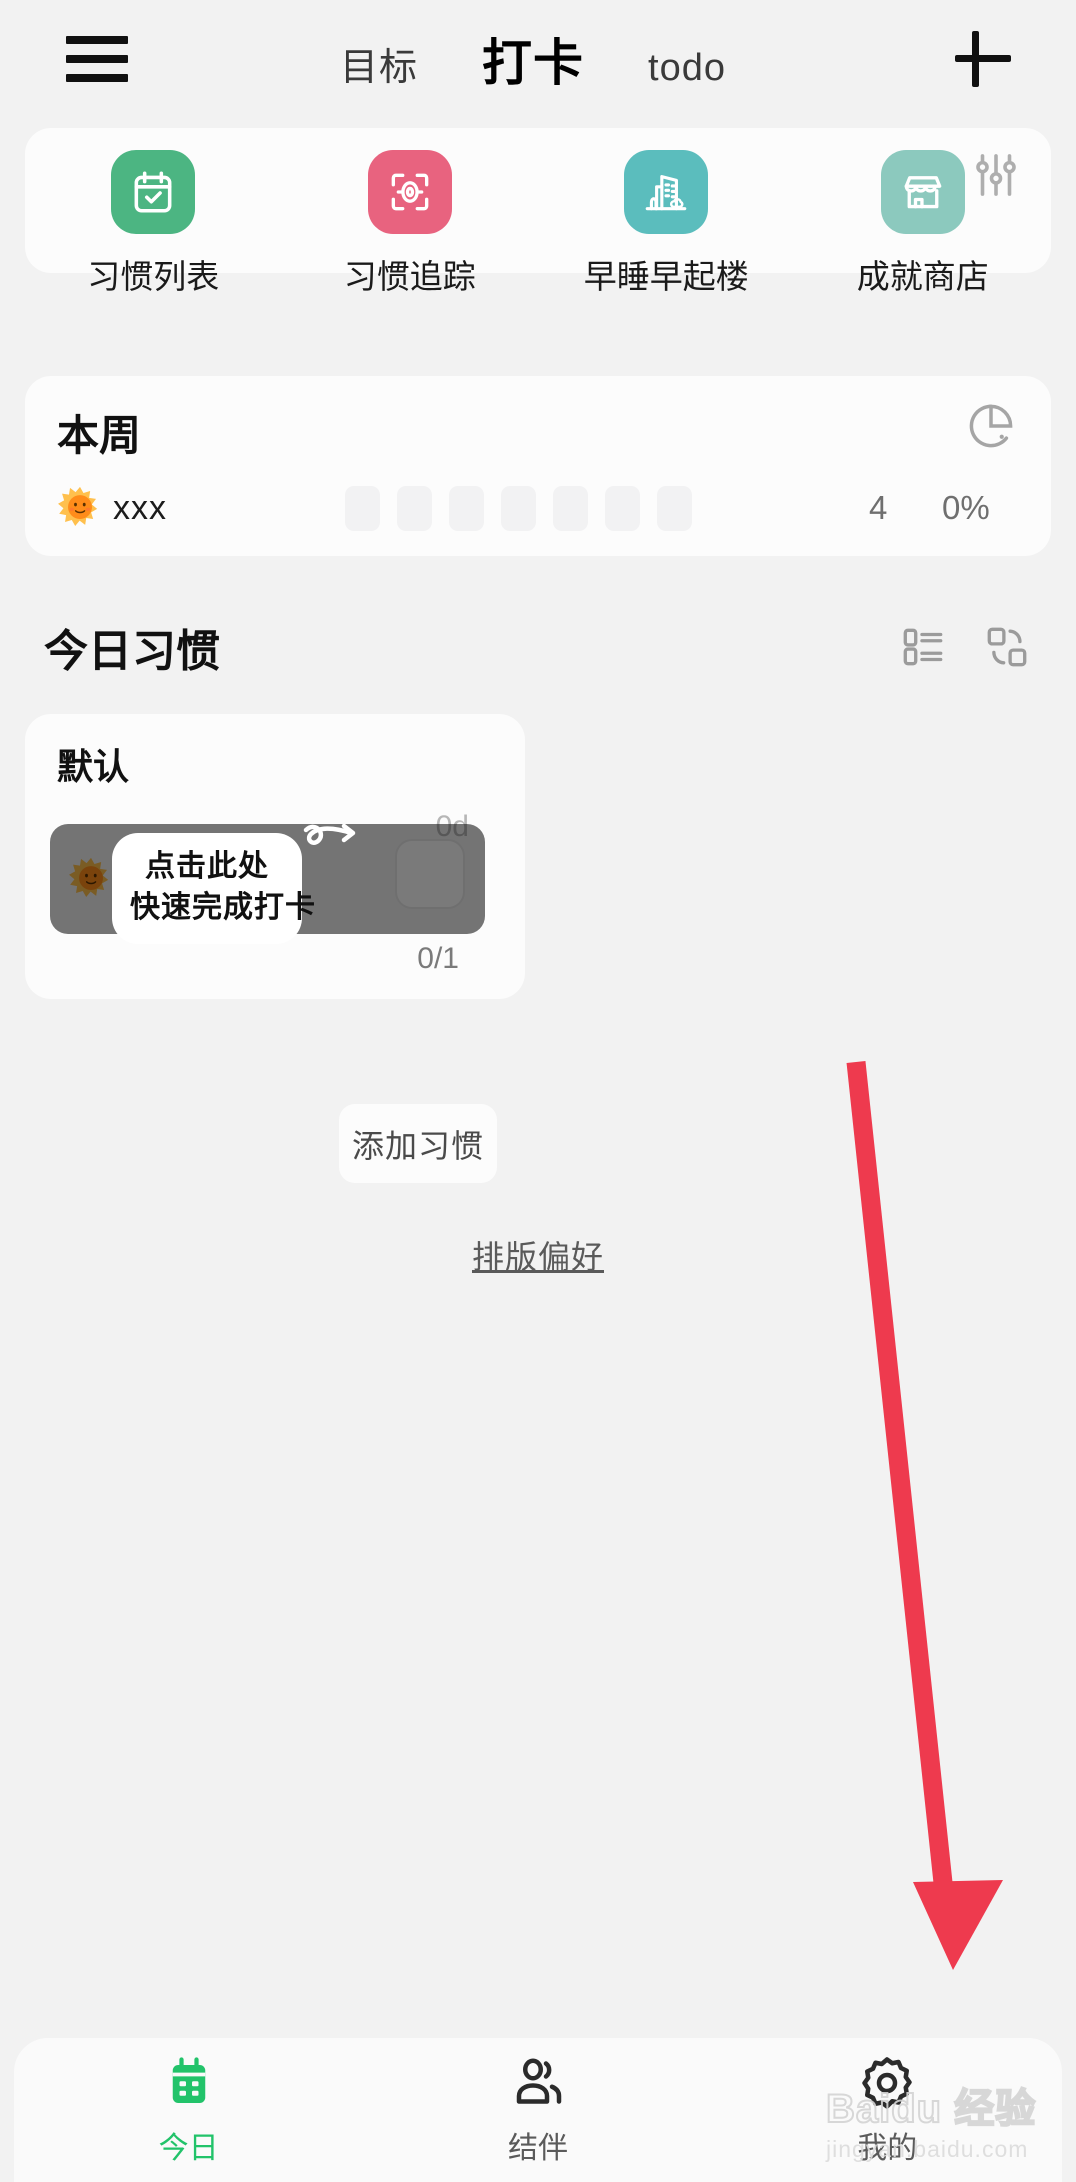 The width and height of the screenshot is (1076, 2182). Describe the element at coordinates (207, 866) in the screenshot. I see `tooltip-line-1: 点击此处` at that location.